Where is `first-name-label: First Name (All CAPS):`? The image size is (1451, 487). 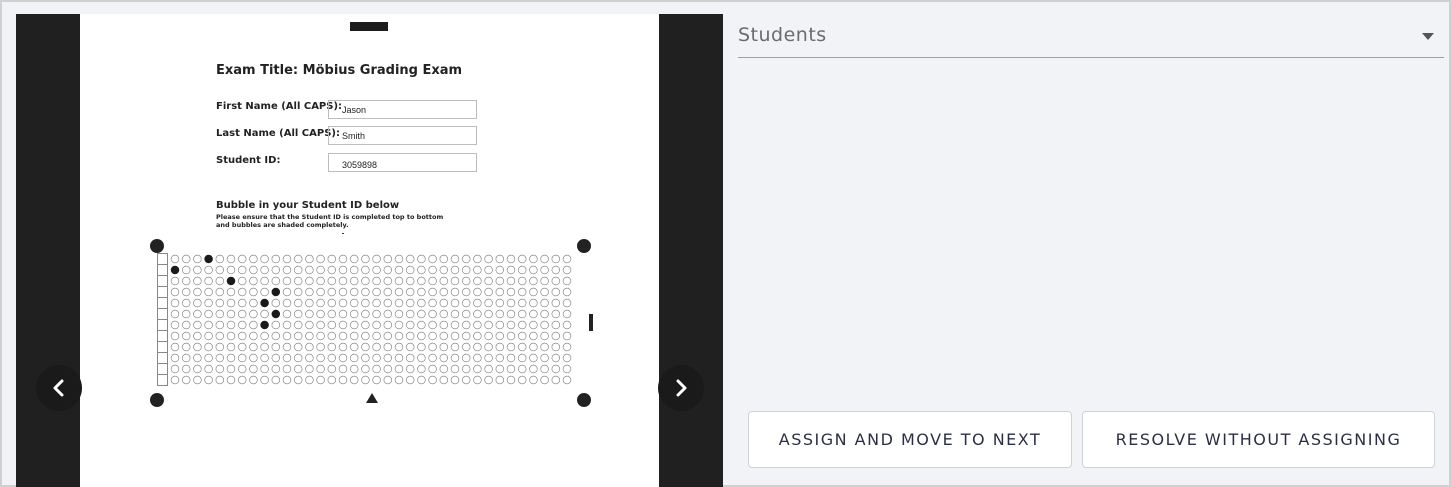
first-name-label: First Name (All CAPS): is located at coordinates (279, 106).